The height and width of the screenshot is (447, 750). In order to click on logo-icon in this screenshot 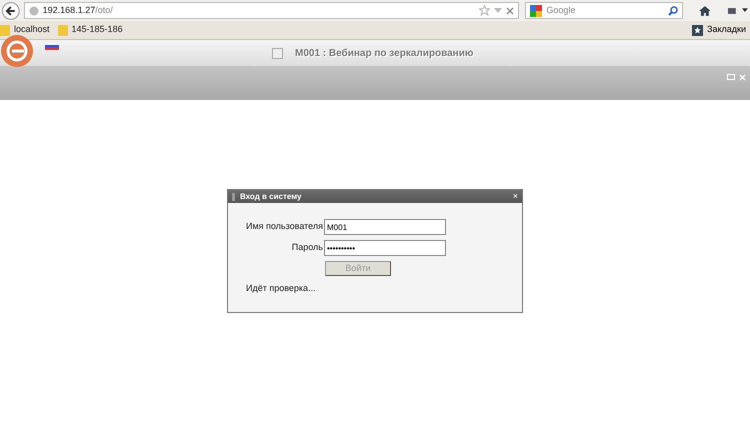, I will do `click(17, 51)`.